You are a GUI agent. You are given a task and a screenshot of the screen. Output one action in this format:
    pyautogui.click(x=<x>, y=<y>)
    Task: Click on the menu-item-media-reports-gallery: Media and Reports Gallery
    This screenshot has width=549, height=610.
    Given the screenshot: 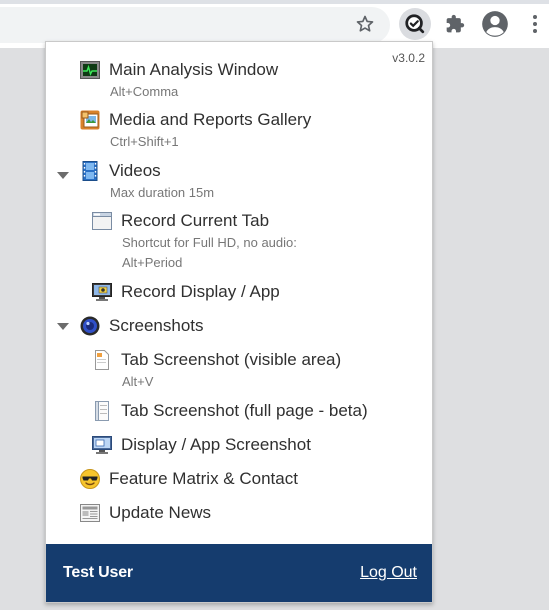 What is the action you would take?
    pyautogui.click(x=195, y=120)
    